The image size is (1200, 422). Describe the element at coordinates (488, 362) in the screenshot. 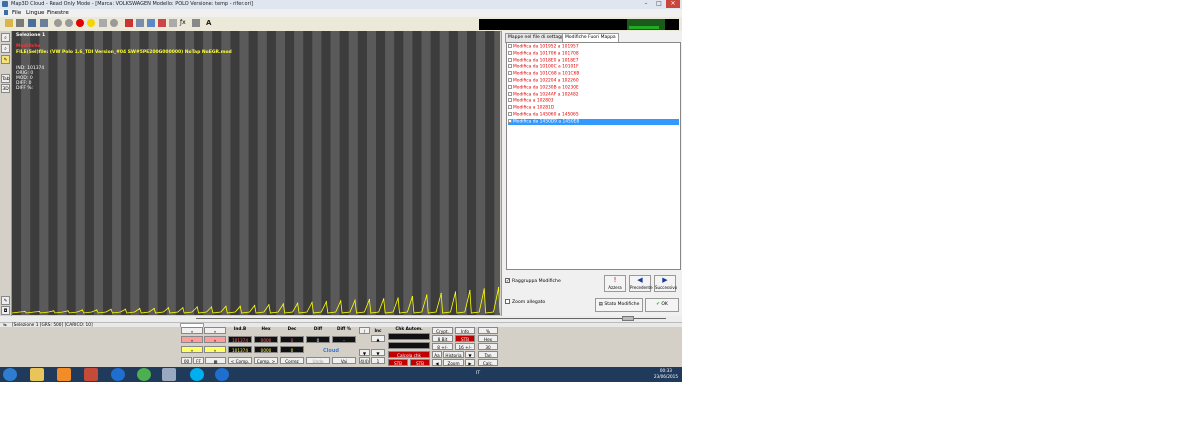

I see `calc-button: Calc.` at that location.